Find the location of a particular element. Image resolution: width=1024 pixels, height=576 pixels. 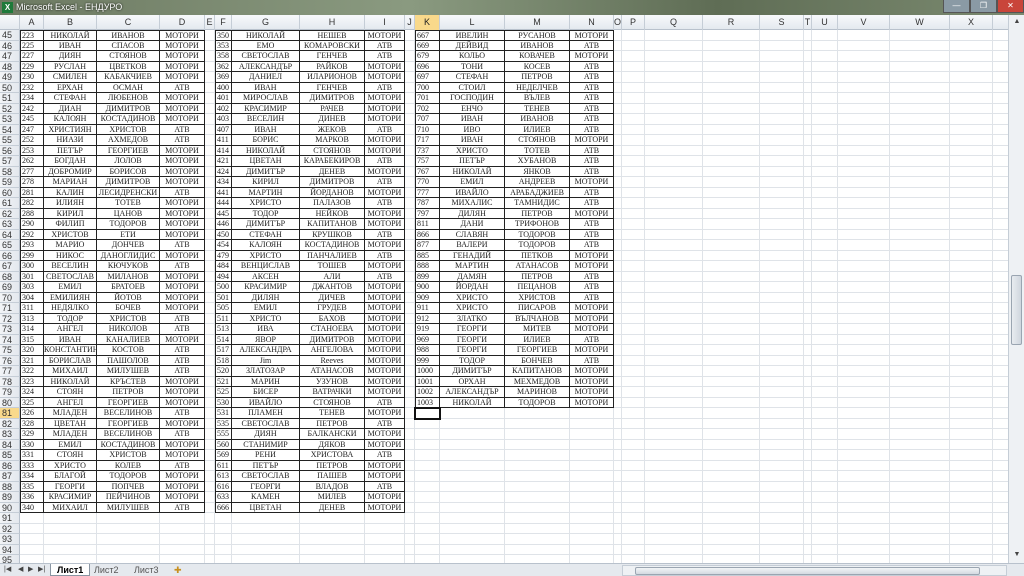

cell-last-name: ПЕТКОВ is located at coordinates (537, 255).